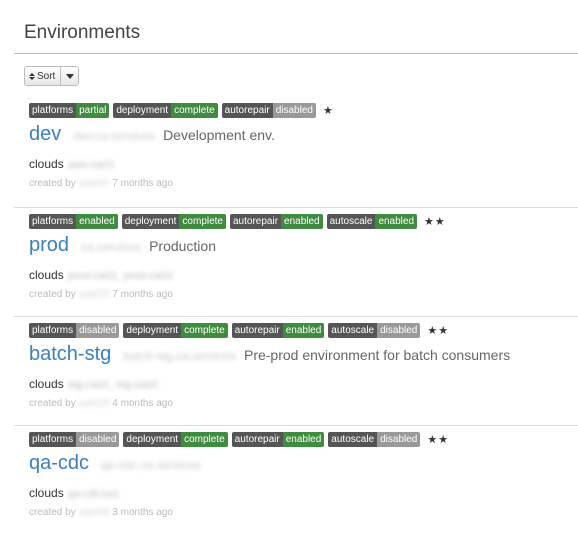  I want to click on clouds-row: clouds prod-ca01, prod-ca02, so click(101, 275).